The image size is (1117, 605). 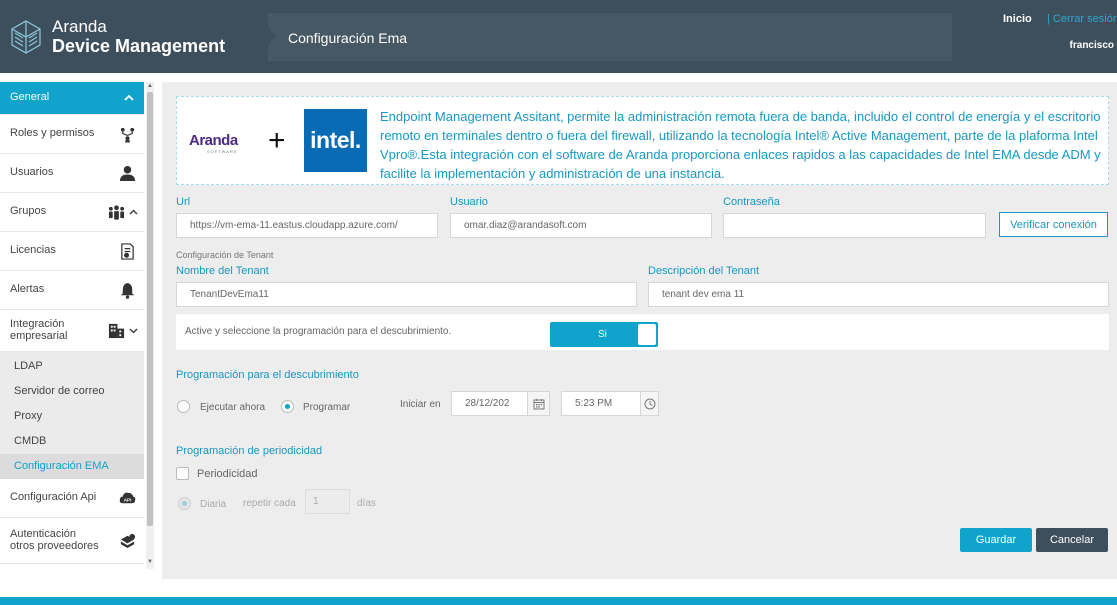 What do you see at coordinates (139, 46) in the screenshot?
I see `product-name: Device Management` at bounding box center [139, 46].